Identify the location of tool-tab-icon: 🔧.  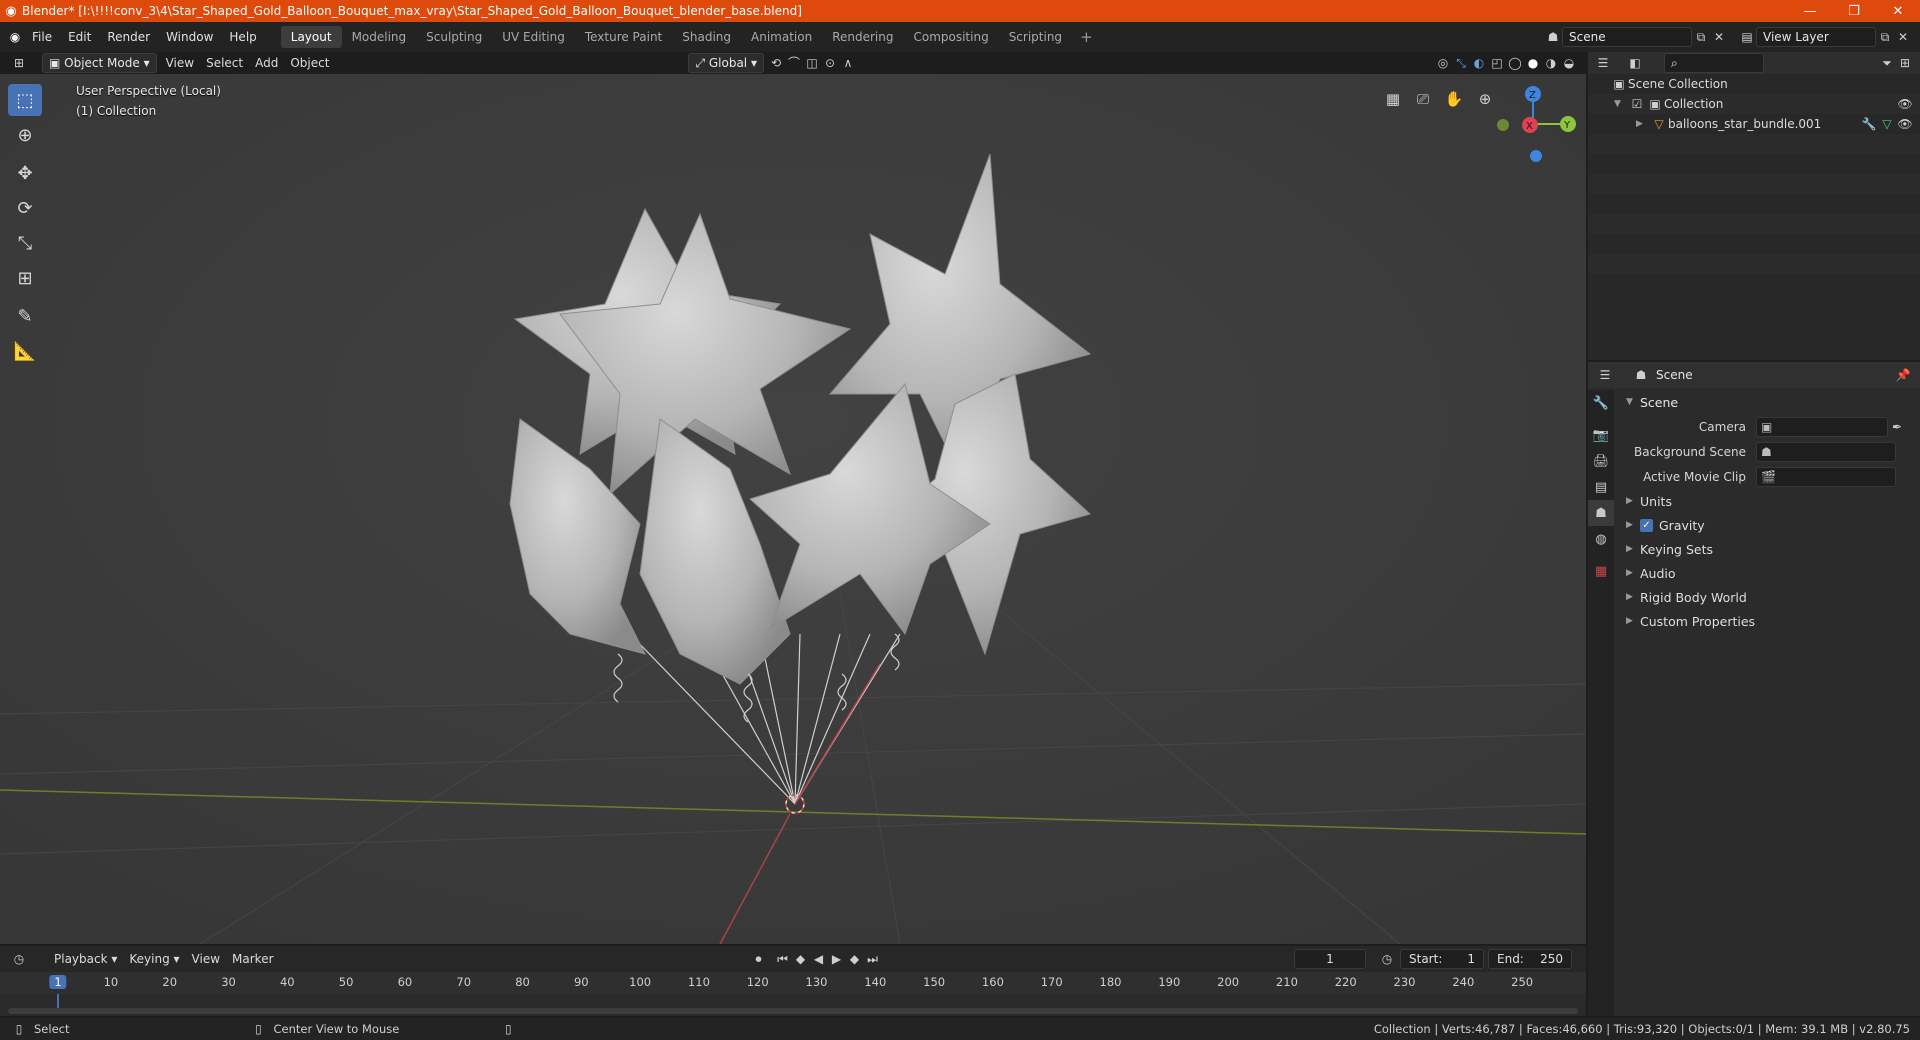
(1601, 403).